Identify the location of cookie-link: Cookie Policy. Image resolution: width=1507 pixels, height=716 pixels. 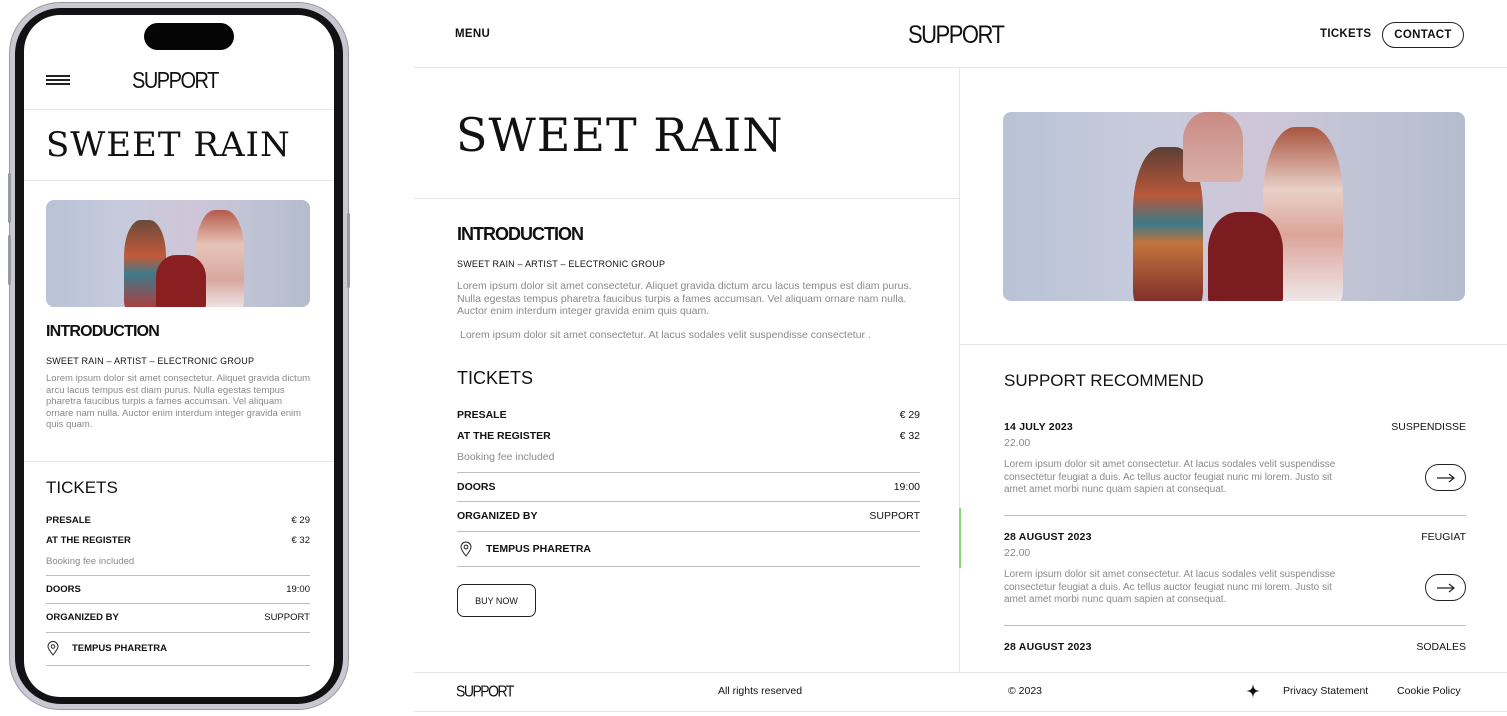
(1429, 691).